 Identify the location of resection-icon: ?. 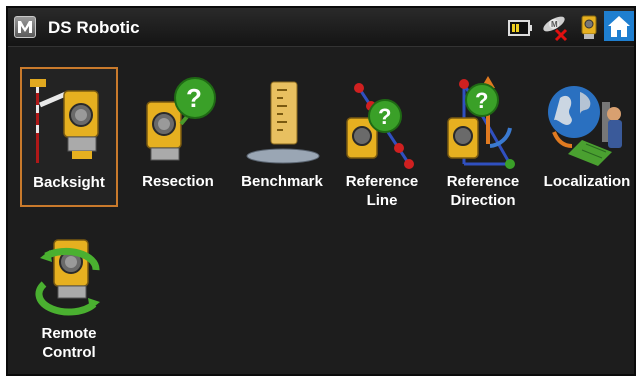
(178, 123).